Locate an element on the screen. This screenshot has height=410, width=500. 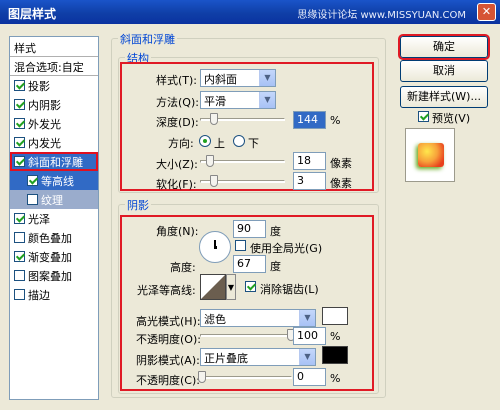
highlight-color-swatch is located at coordinates (335, 316).